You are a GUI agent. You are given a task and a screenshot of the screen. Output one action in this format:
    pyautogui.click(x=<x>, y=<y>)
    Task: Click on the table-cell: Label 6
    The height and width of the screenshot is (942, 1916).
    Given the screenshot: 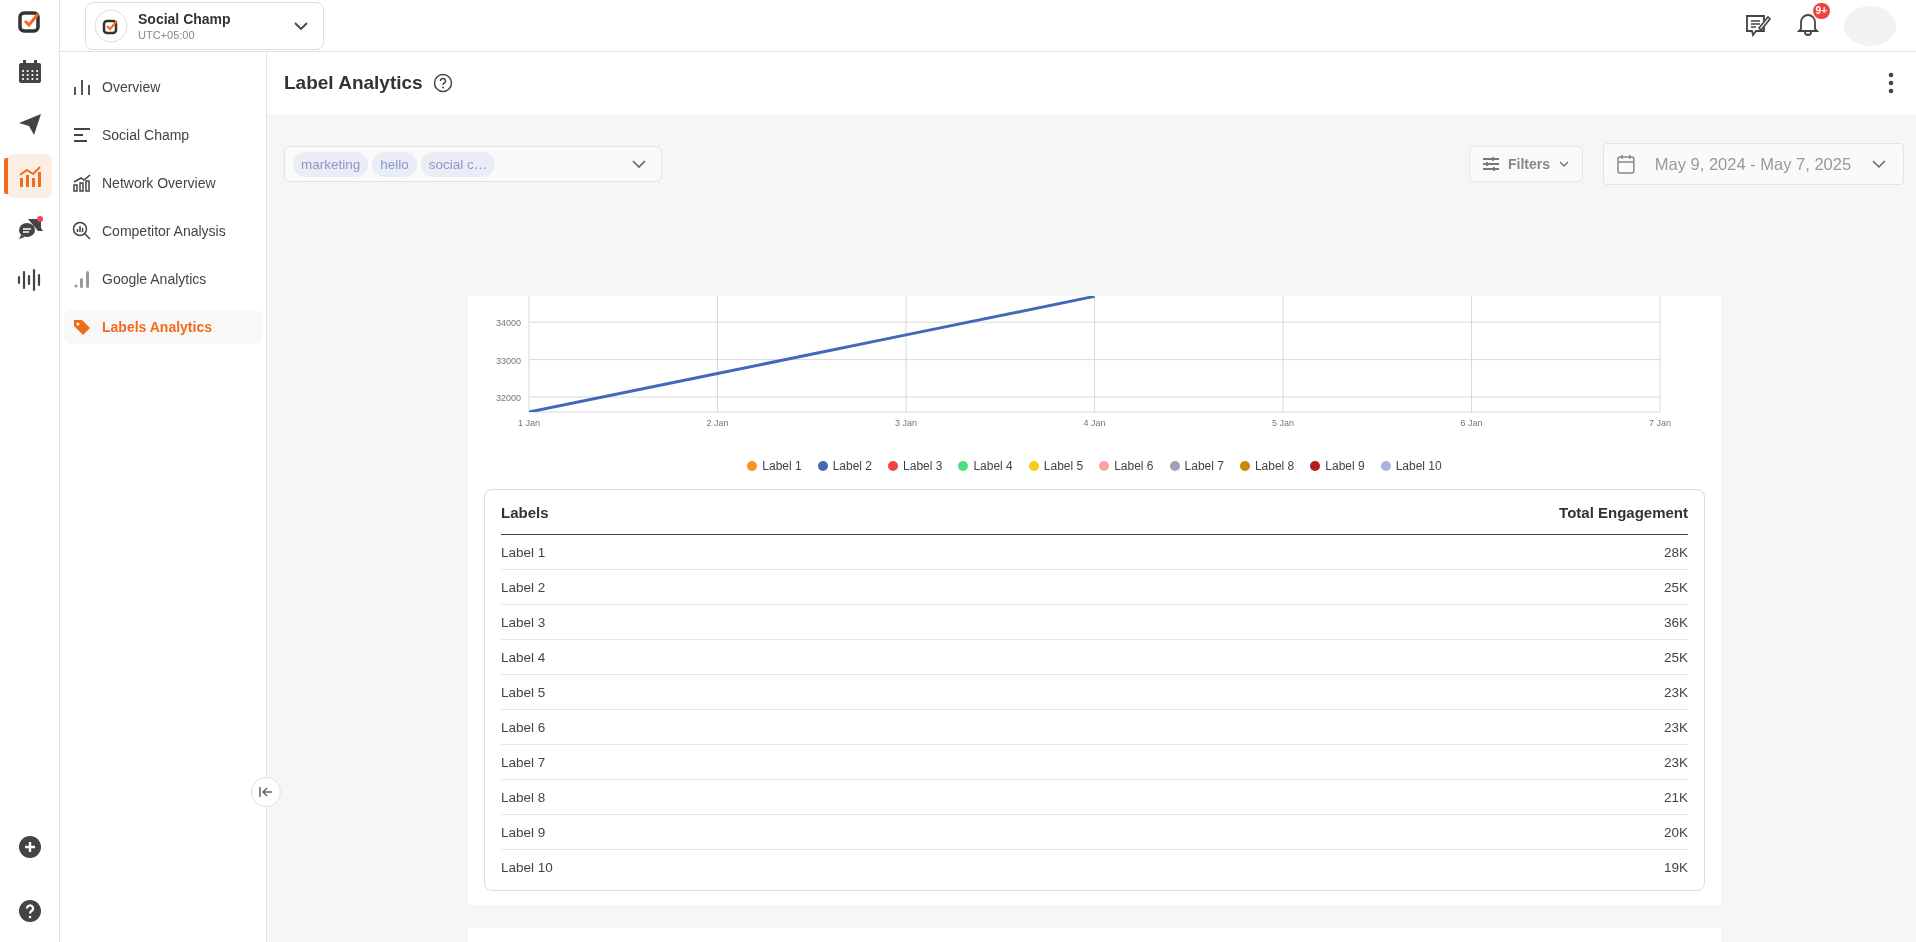 What is the action you would take?
    pyautogui.click(x=523, y=727)
    